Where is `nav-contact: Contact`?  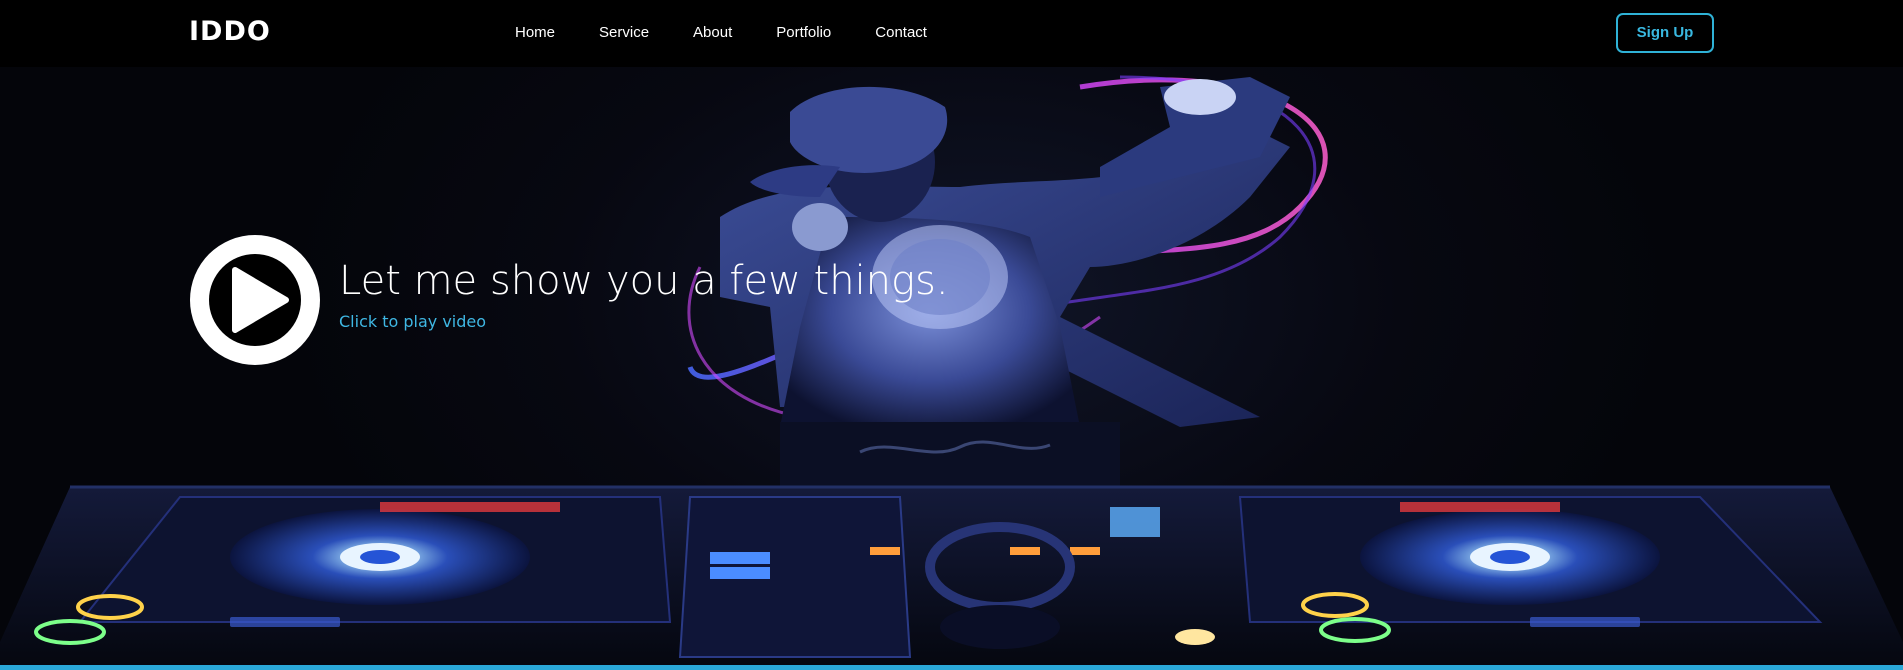
nav-contact: Contact is located at coordinates (901, 32).